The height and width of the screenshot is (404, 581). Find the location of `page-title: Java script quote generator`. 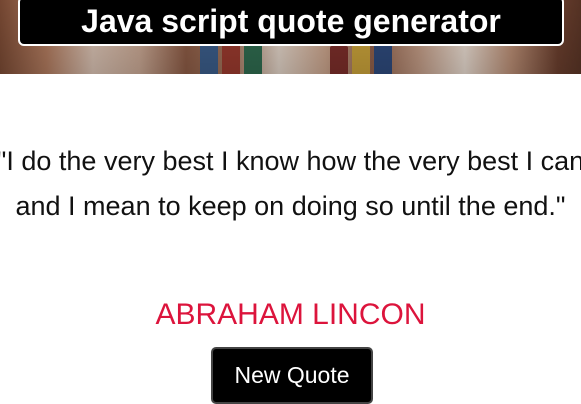

page-title: Java script quote generator is located at coordinates (291, 21).